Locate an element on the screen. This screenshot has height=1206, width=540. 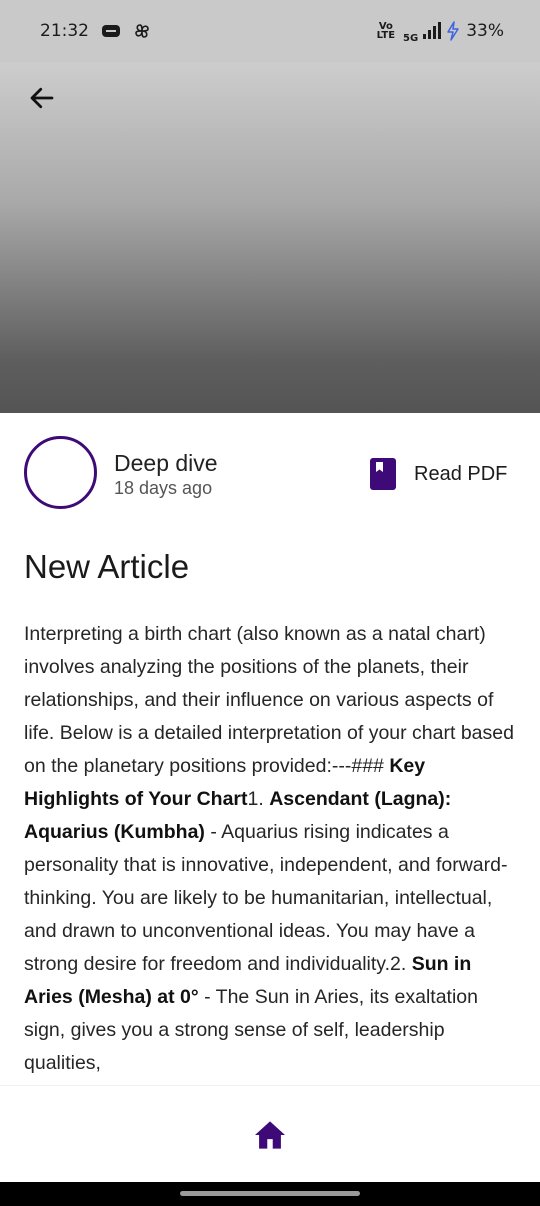
bottom-navigation is located at coordinates (270, 1134).